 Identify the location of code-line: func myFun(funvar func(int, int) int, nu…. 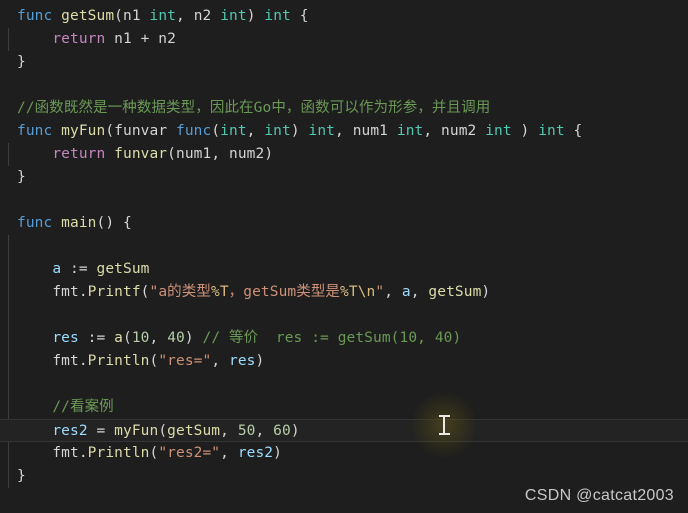
(344, 131).